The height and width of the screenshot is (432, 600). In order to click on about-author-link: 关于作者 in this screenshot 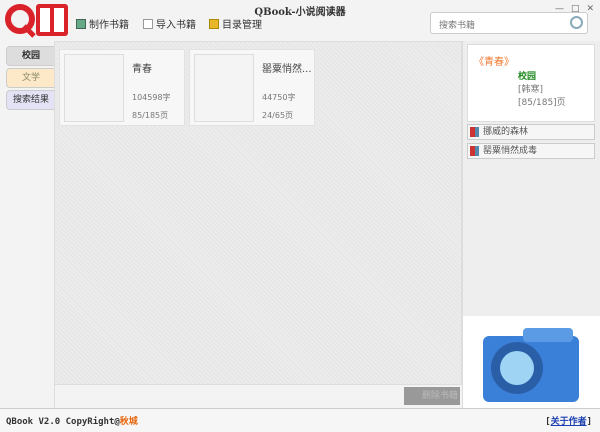, I will do `click(569, 422)`.